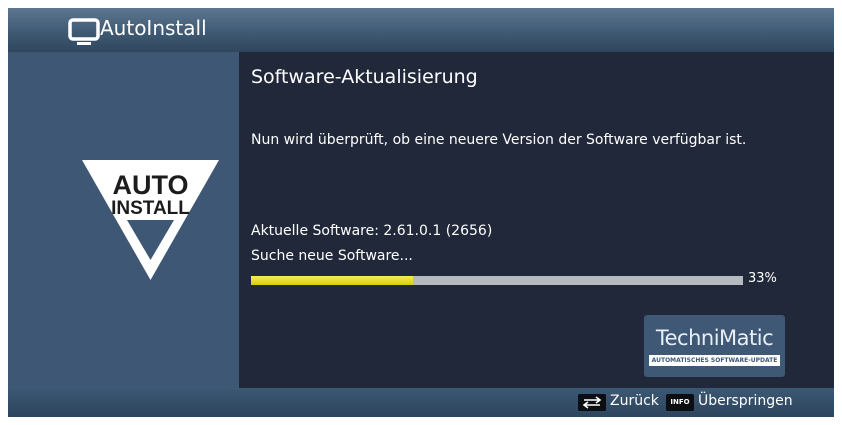  What do you see at coordinates (745, 401) in the screenshot?
I see `skip-label: Überspringen` at bounding box center [745, 401].